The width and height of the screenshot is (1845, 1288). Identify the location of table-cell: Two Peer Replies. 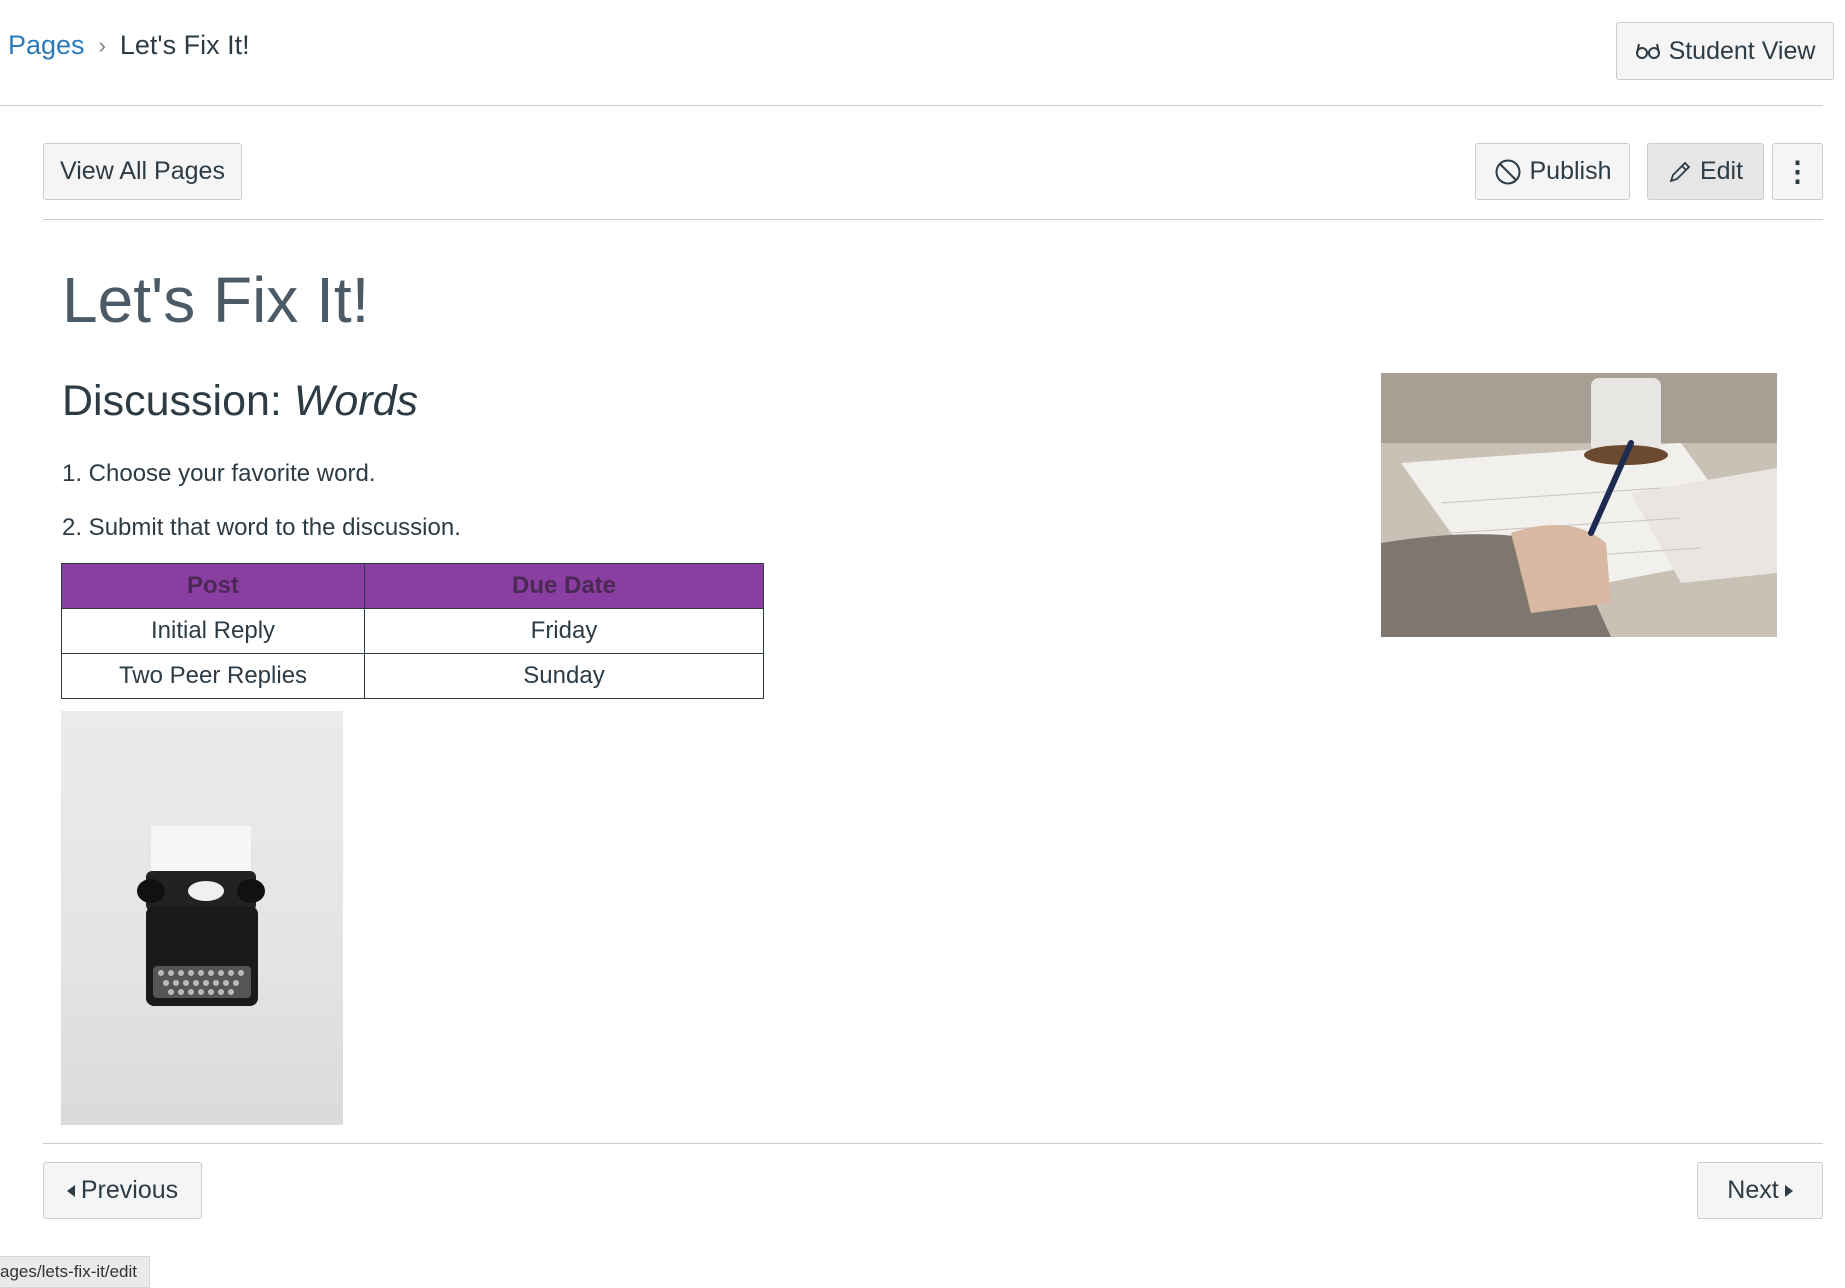
(213, 676).